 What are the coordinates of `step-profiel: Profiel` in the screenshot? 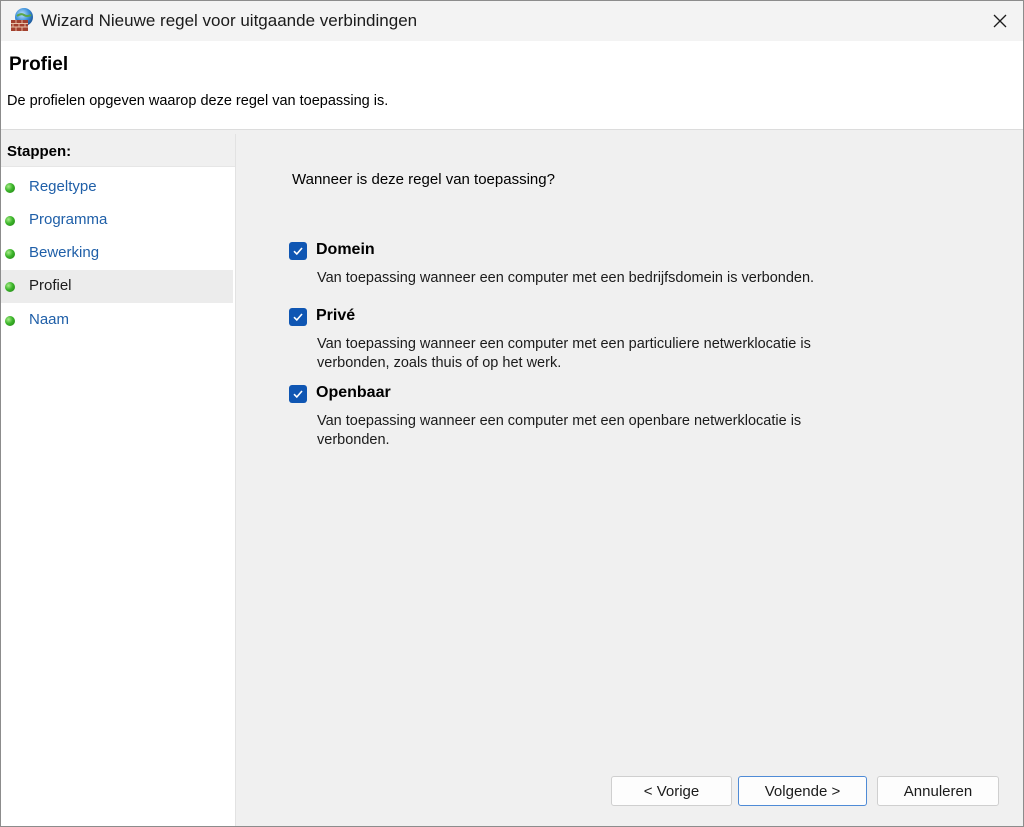 It's located at (117, 286).